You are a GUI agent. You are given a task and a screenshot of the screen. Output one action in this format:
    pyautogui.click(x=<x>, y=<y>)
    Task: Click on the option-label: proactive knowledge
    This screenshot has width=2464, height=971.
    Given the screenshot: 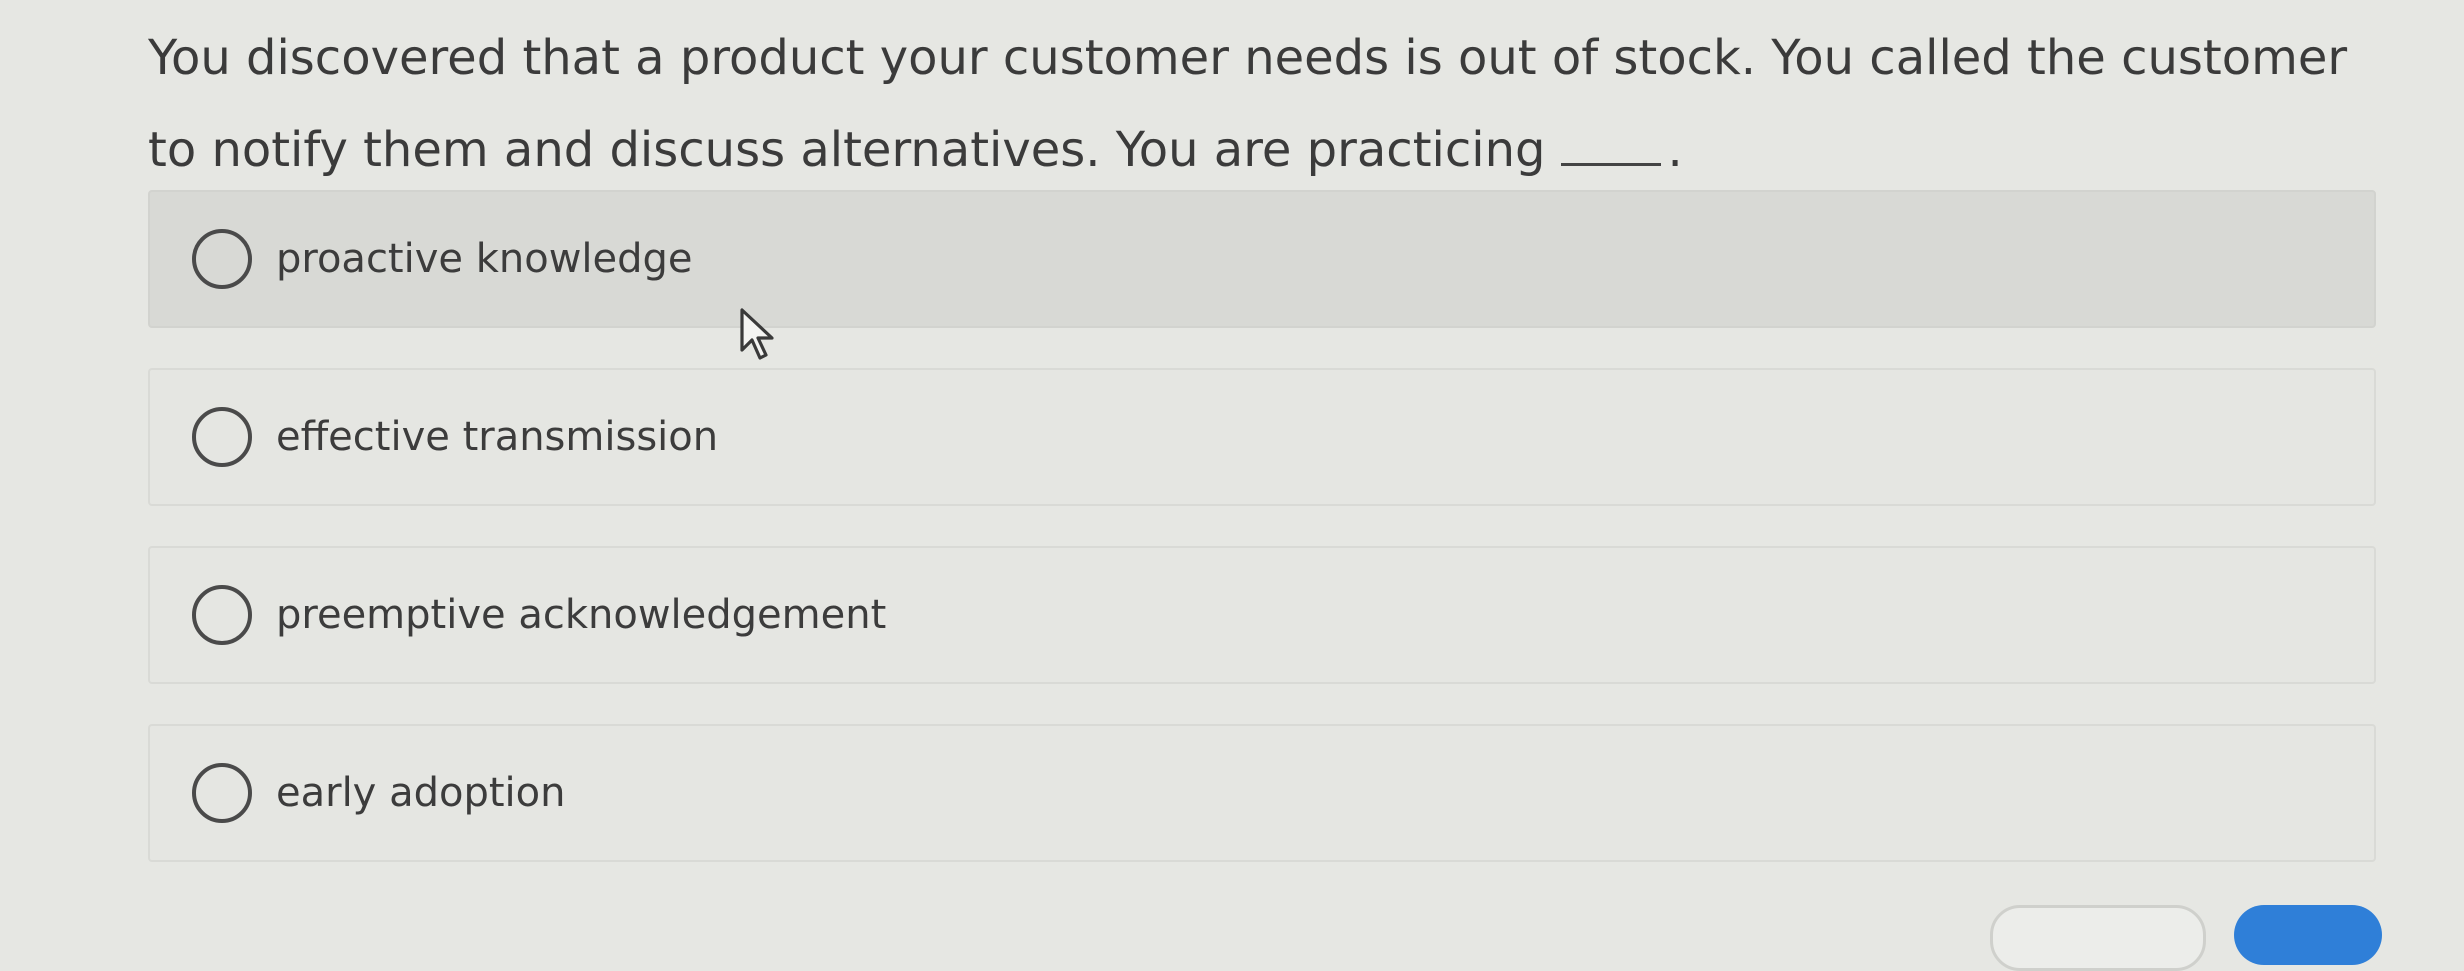 What is the action you would take?
    pyautogui.click(x=484, y=259)
    